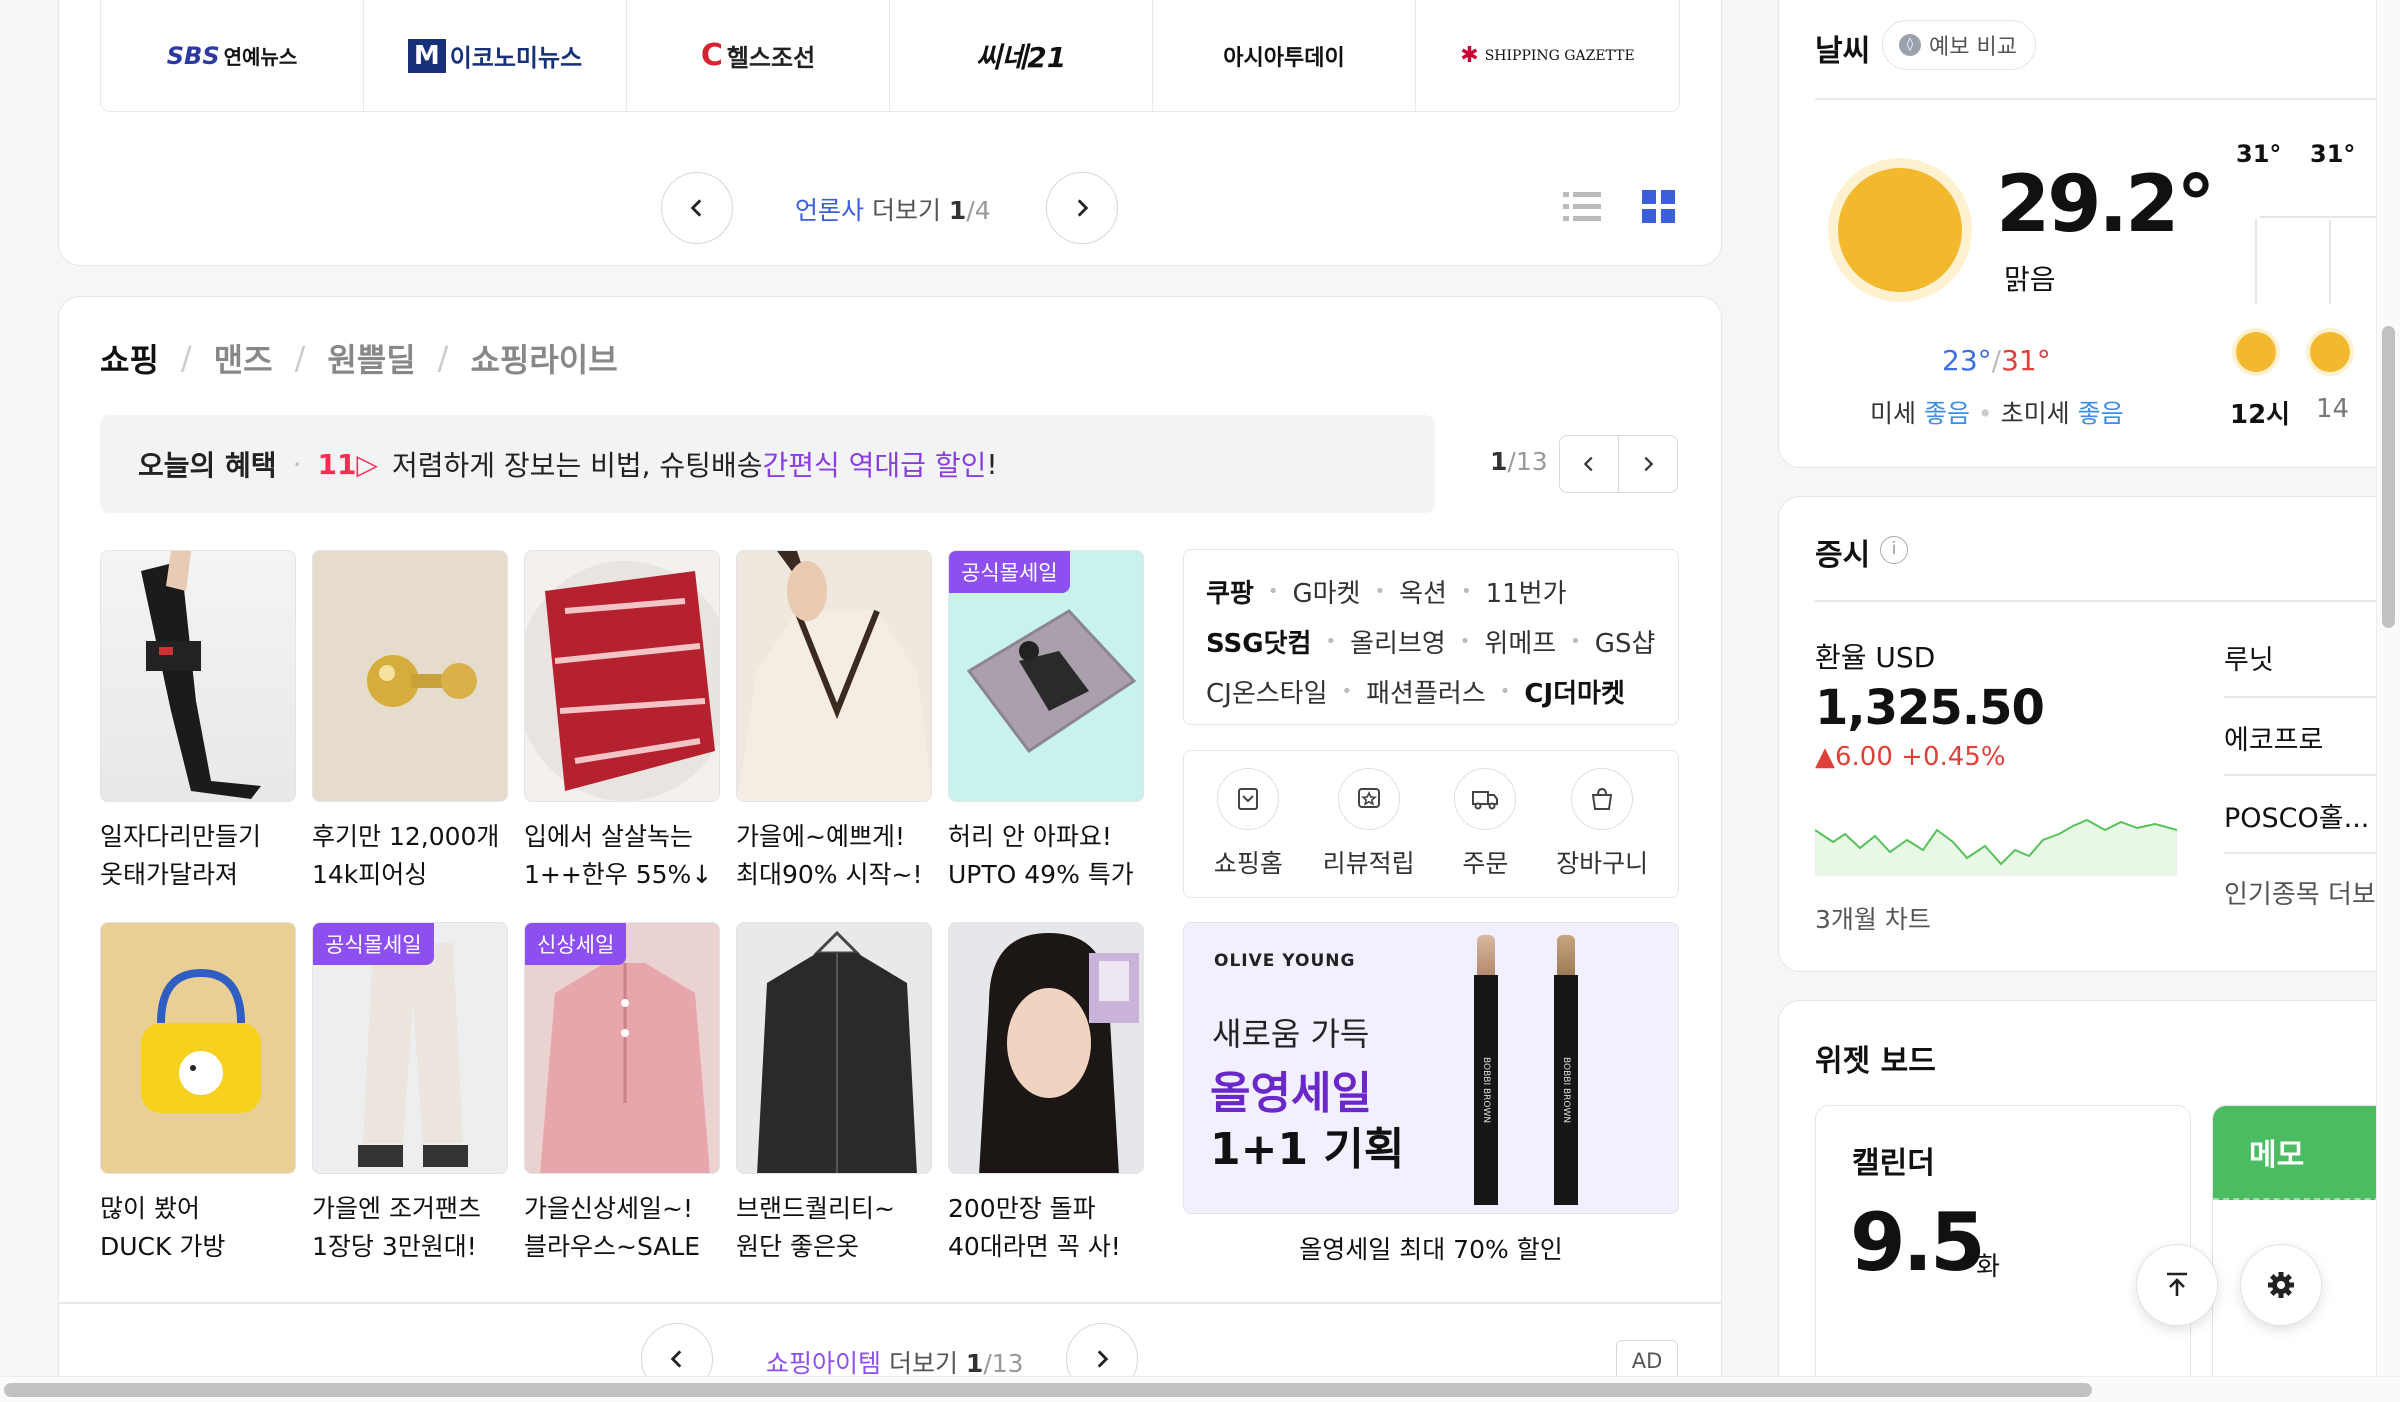  What do you see at coordinates (1368, 798) in the screenshot?
I see `review-star-icon` at bounding box center [1368, 798].